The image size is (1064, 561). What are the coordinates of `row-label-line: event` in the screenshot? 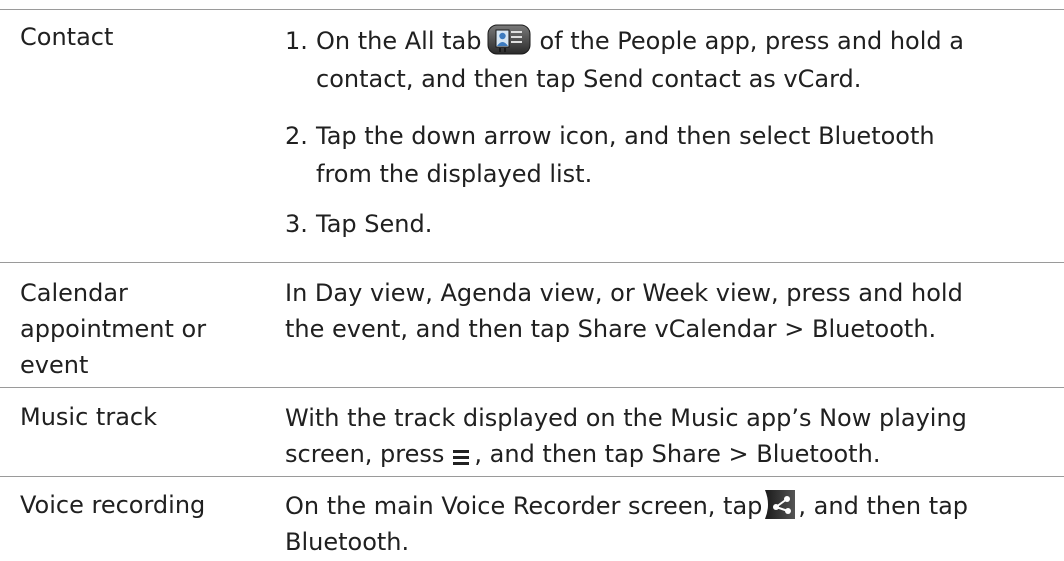 It's located at (54, 365).